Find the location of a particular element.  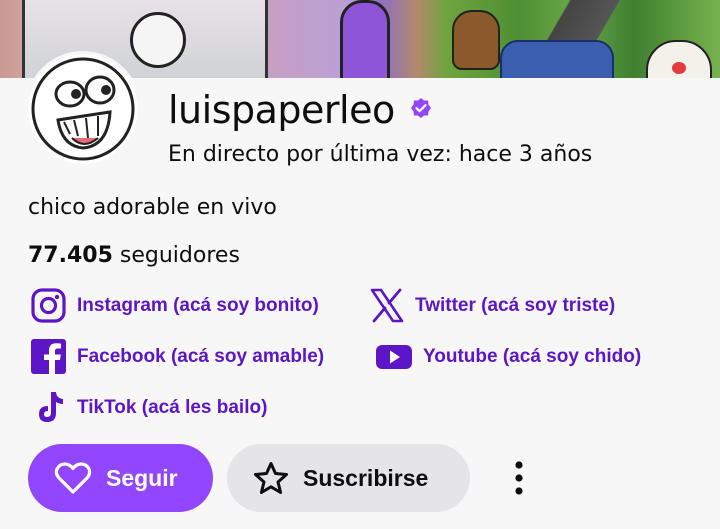

heart-icon is located at coordinates (73, 478).